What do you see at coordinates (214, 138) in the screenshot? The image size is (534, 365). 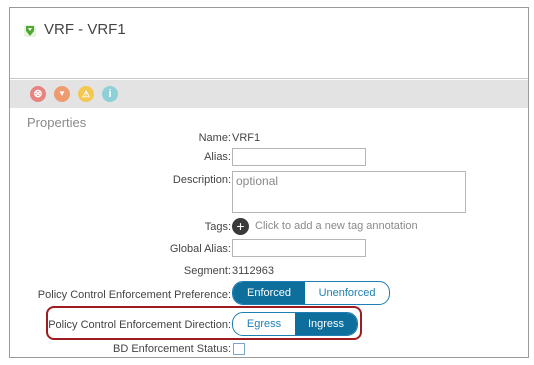 I see `name-label: Name:` at bounding box center [214, 138].